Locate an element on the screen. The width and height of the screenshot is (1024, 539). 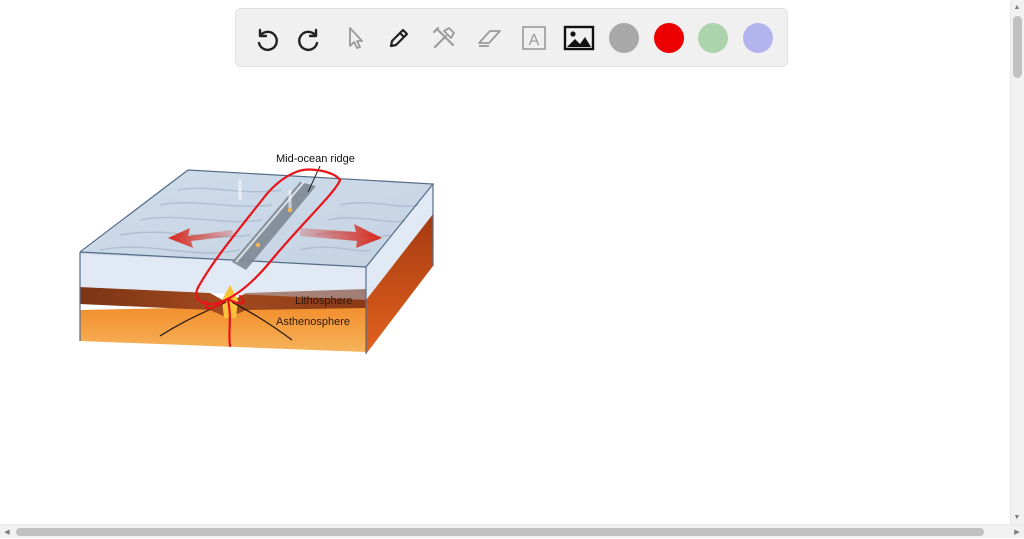
pen-icon is located at coordinates (399, 38).